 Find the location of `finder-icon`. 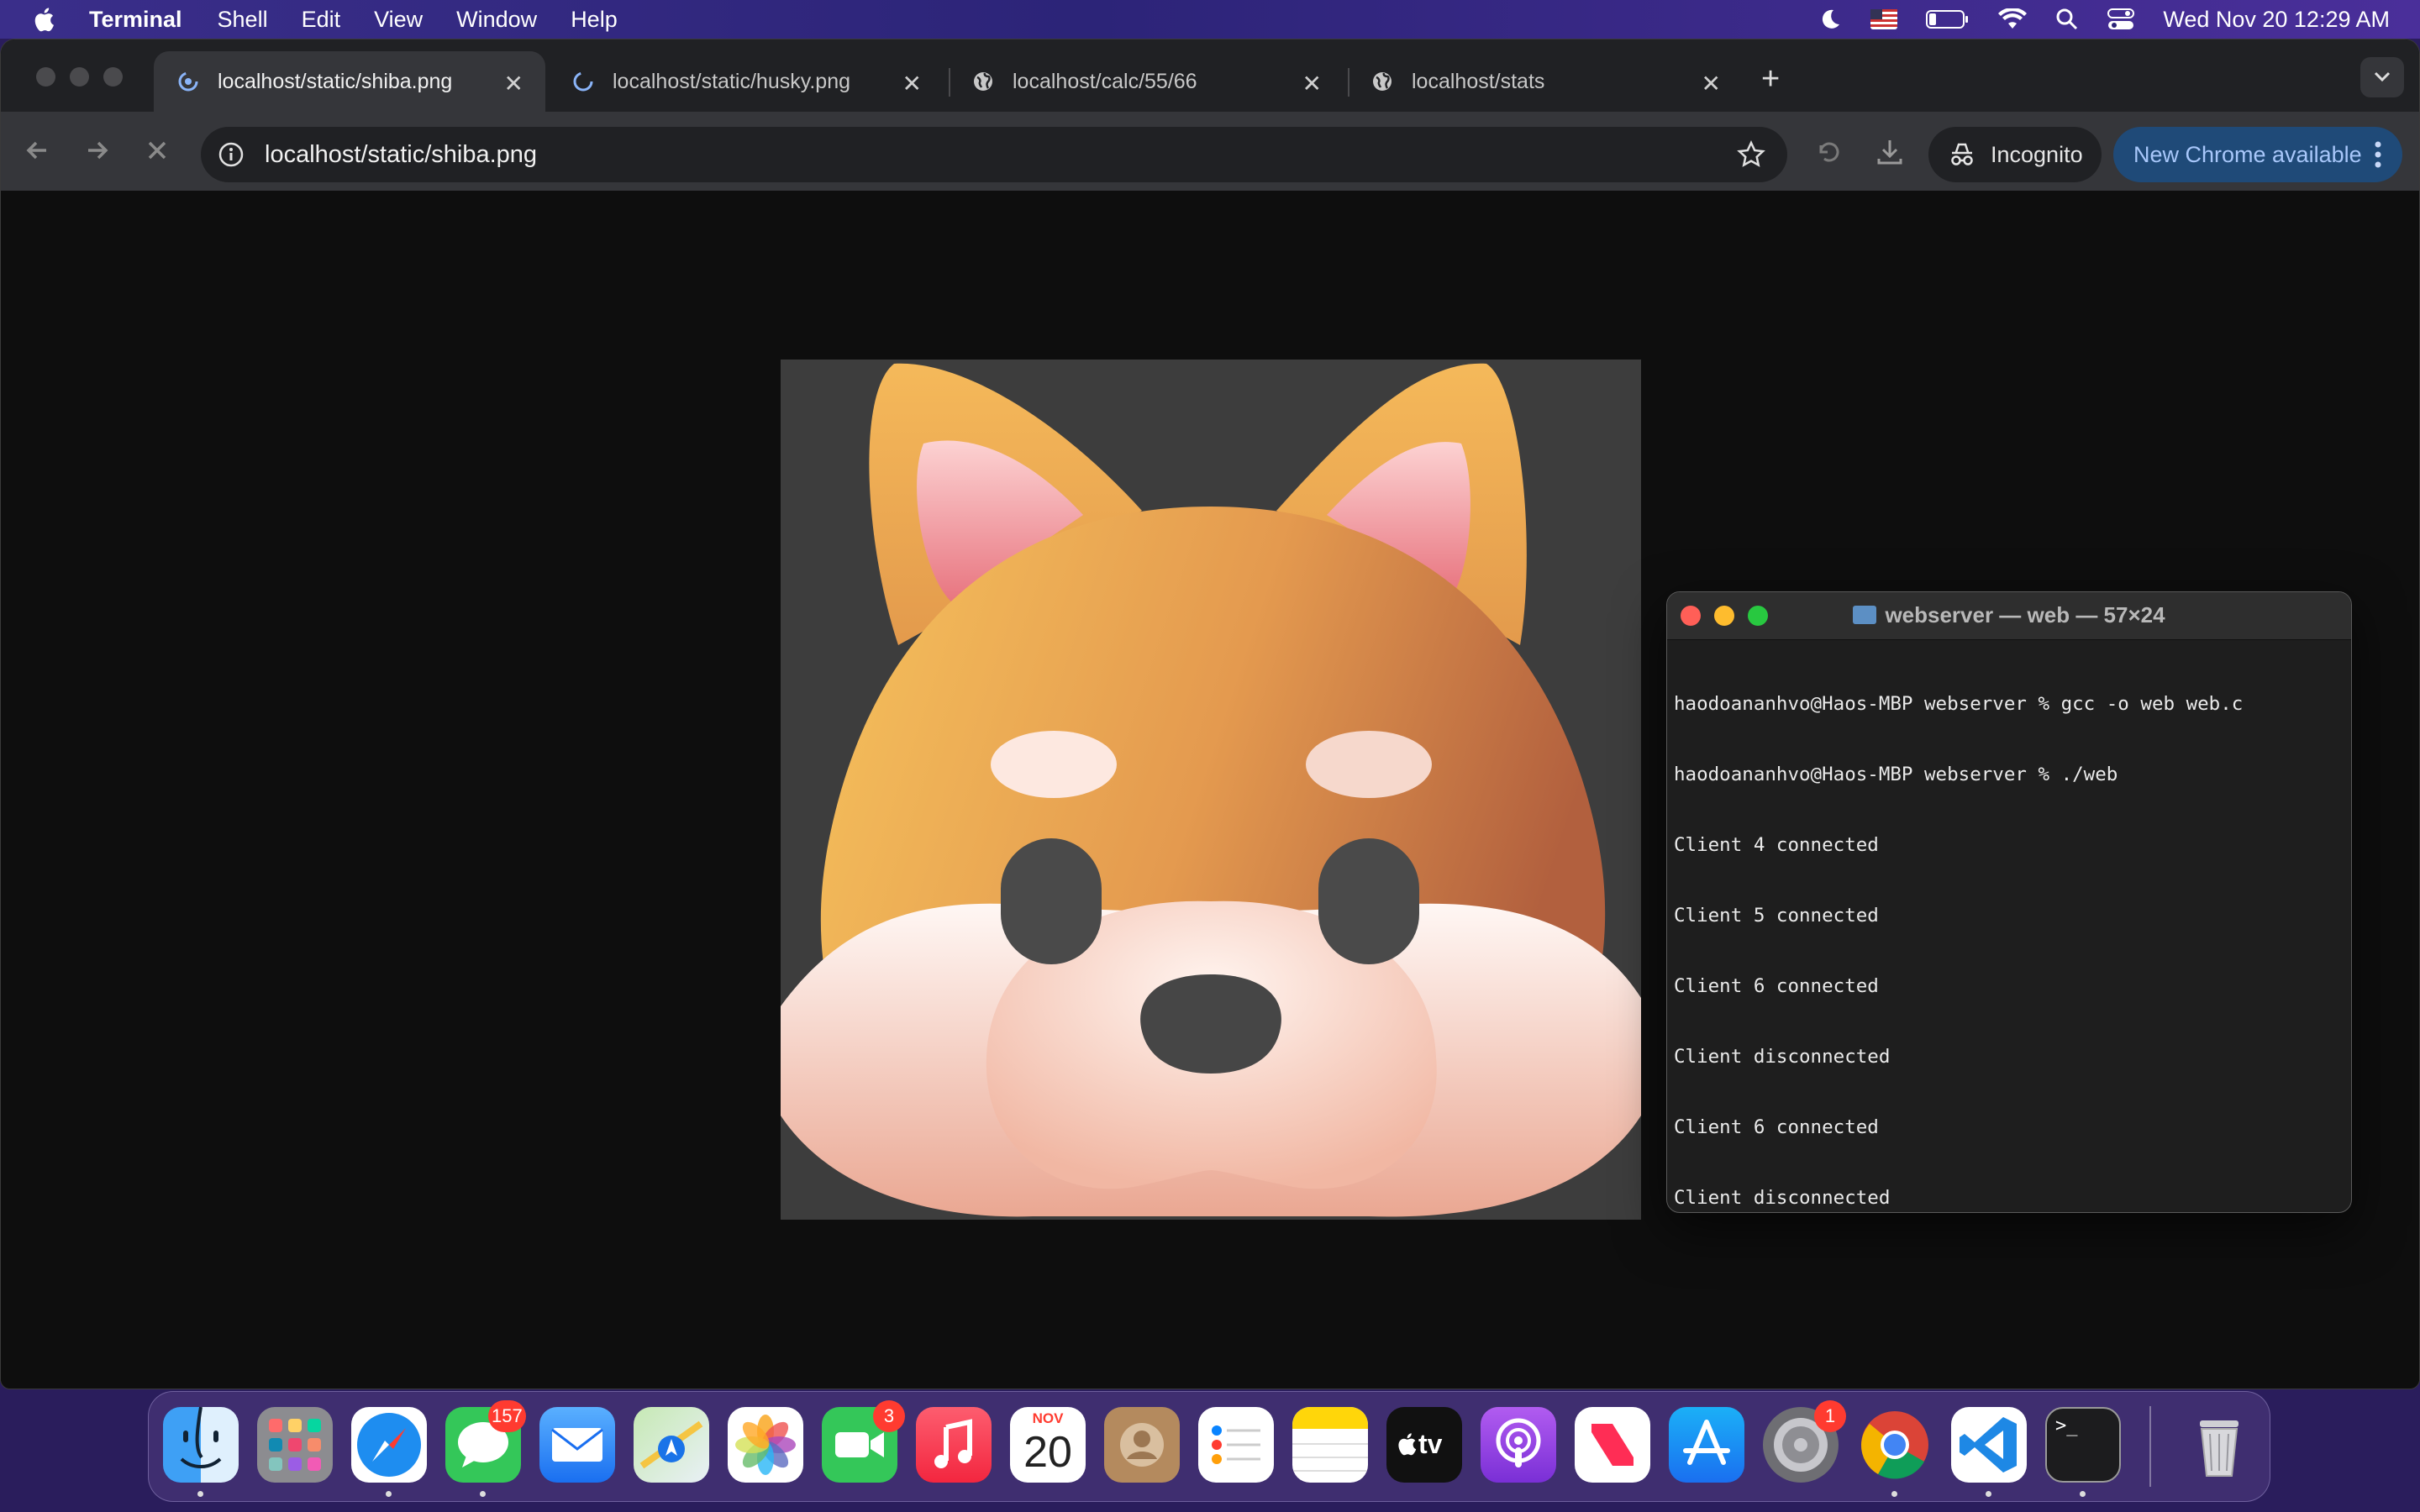

finder-icon is located at coordinates (201, 1445).